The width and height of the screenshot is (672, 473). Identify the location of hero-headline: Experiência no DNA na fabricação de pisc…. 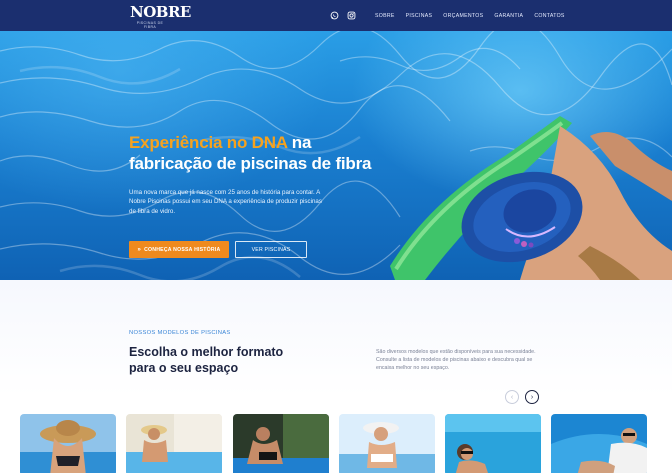
(274, 153).